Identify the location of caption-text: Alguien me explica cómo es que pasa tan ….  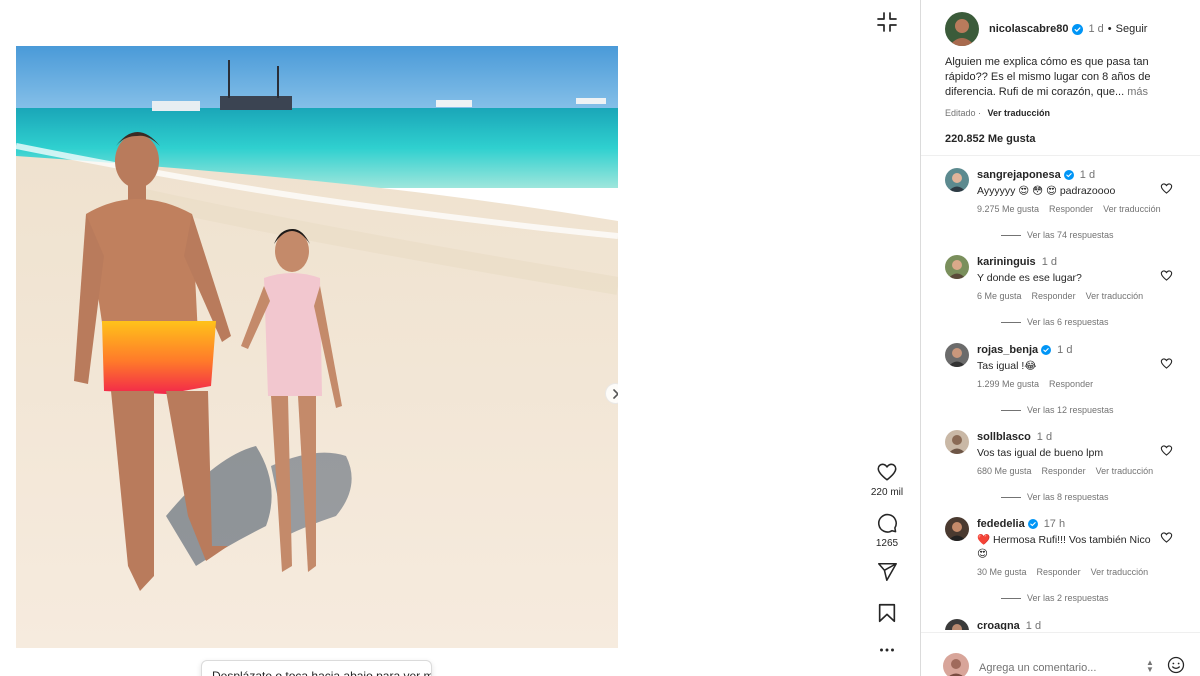
(1048, 77).